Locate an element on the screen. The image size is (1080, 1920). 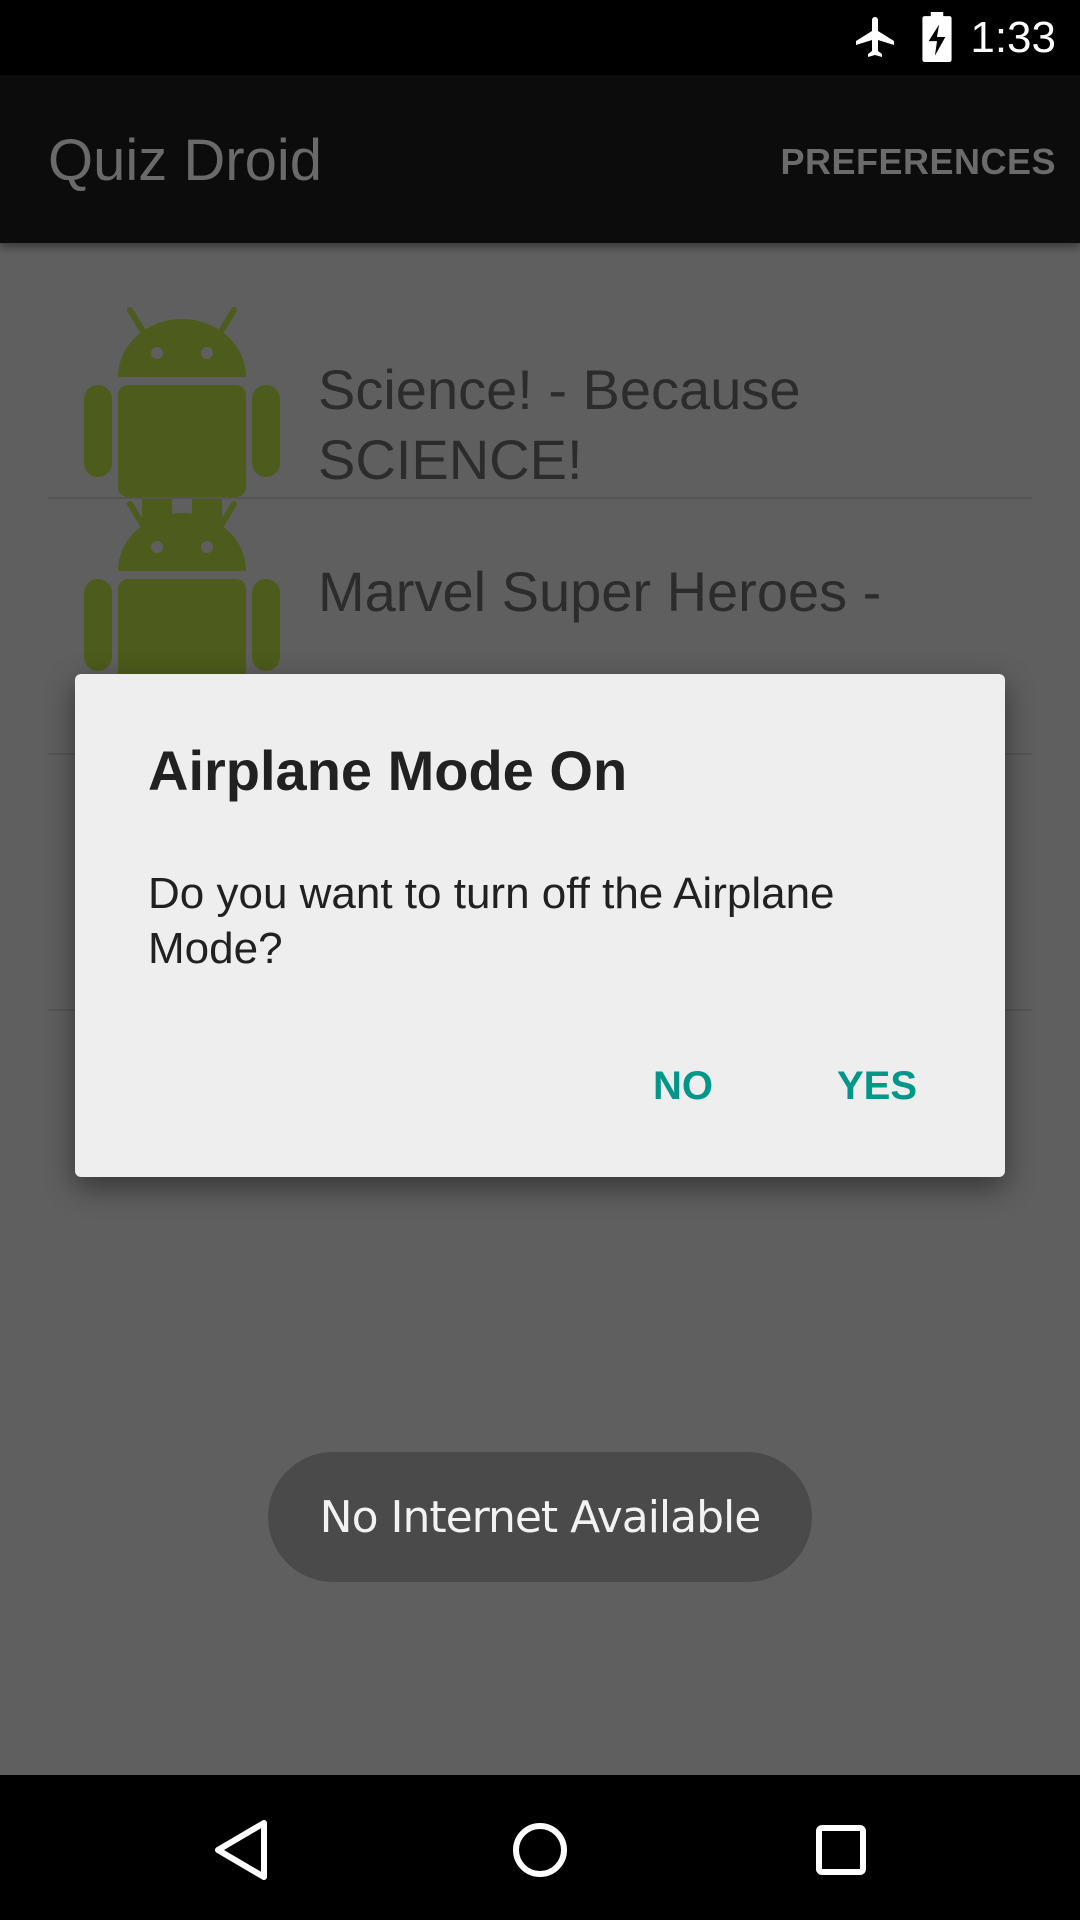
list-item: Science! - Because SCIENCE! is located at coordinates (540, 391).